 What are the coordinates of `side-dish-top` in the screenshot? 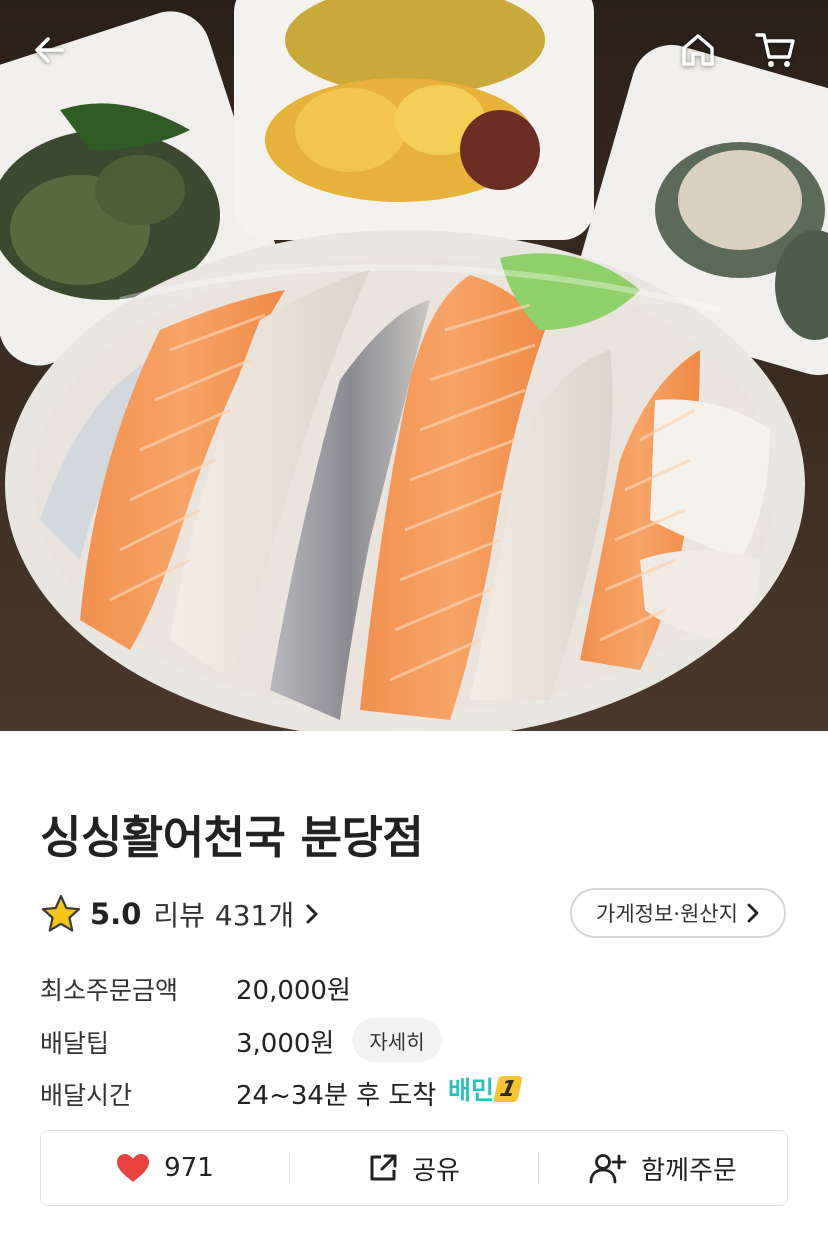 It's located at (414, 120).